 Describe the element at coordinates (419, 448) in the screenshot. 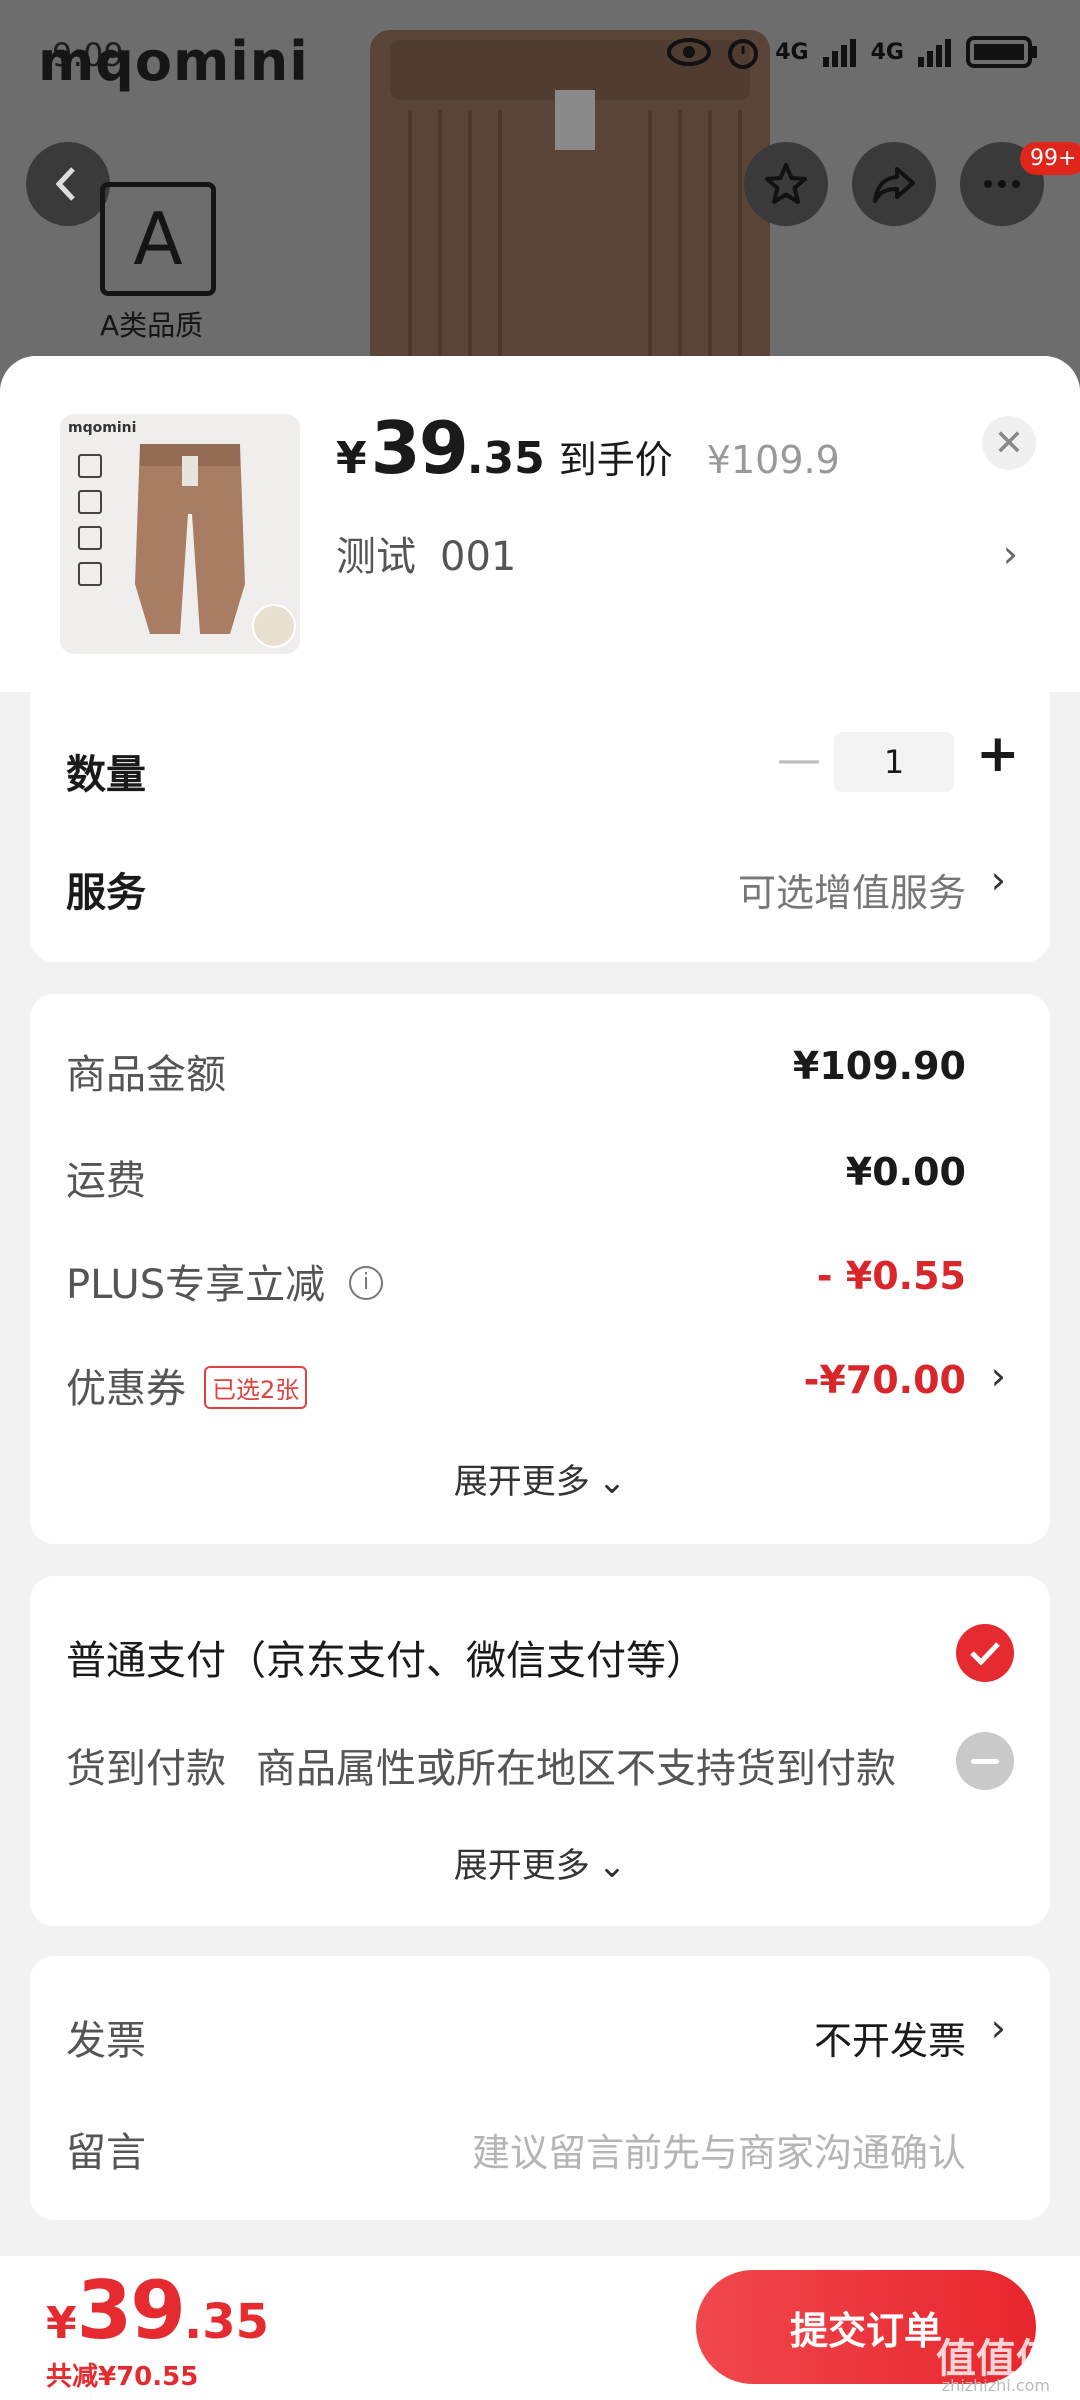

I see `price-integer: 39` at that location.